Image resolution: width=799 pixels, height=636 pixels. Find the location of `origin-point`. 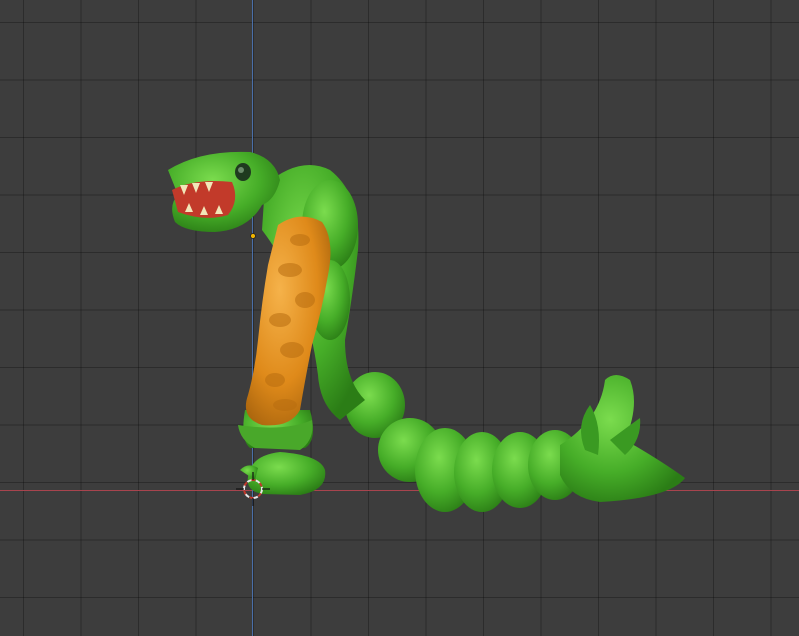

origin-point is located at coordinates (253, 236).